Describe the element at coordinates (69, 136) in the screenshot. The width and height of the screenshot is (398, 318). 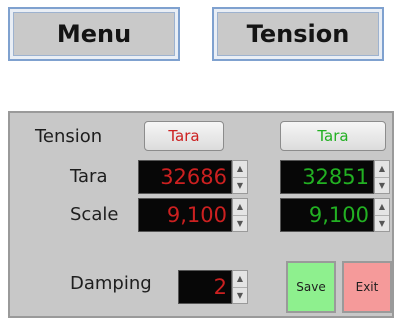
I see `tension-label: Tension` at that location.